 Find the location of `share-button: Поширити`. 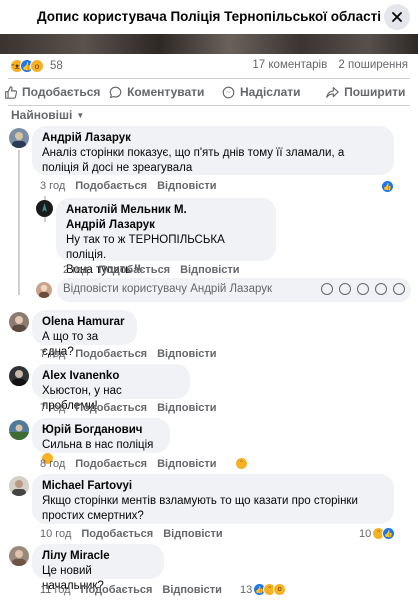

share-button: Поширити is located at coordinates (366, 92).